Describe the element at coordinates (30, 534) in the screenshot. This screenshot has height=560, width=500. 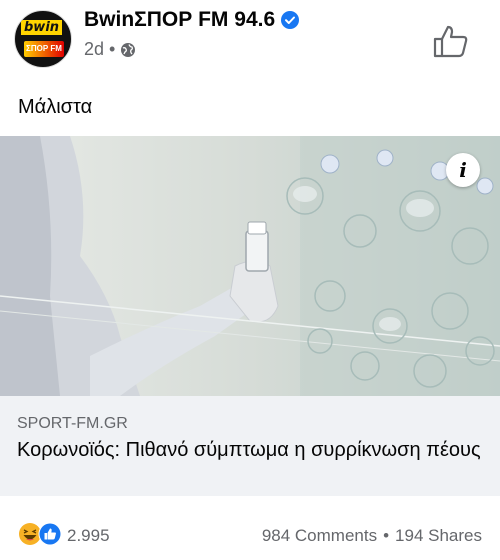
I see `haha-icon` at that location.